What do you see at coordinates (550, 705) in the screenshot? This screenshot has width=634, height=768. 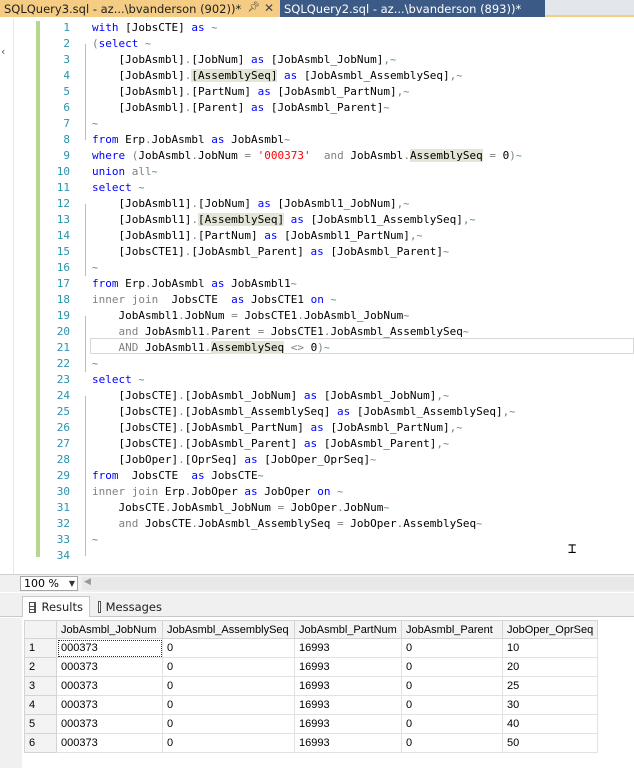 I see `table-cell: 30` at bounding box center [550, 705].